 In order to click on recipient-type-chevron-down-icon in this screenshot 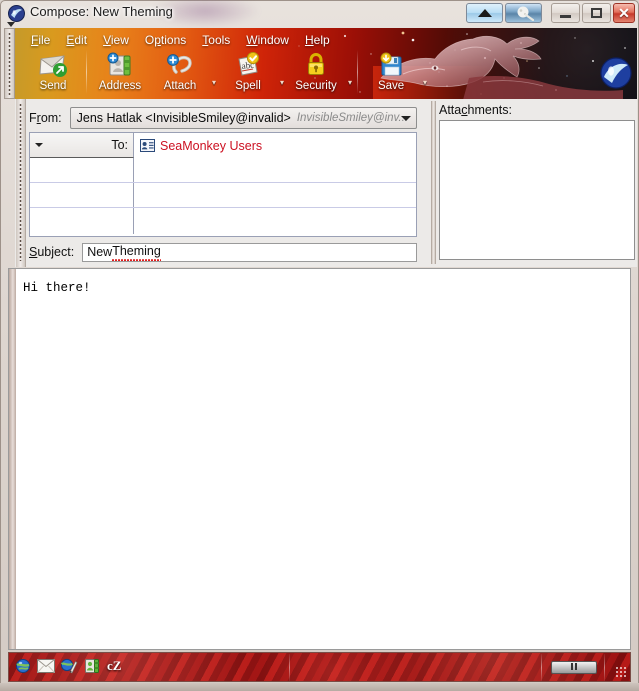, I will do `click(39, 145)`.